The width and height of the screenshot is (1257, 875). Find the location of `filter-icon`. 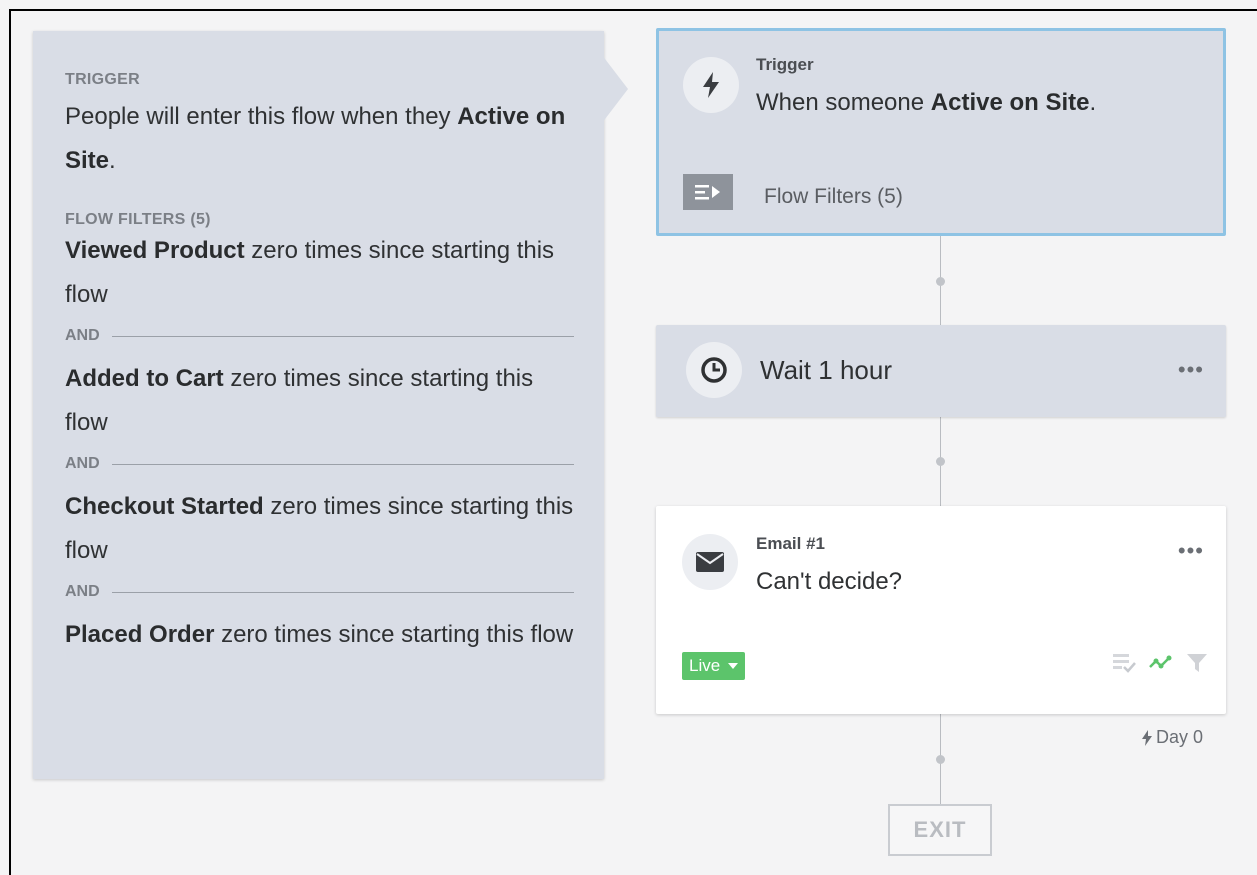

filter-icon is located at coordinates (1197, 663).